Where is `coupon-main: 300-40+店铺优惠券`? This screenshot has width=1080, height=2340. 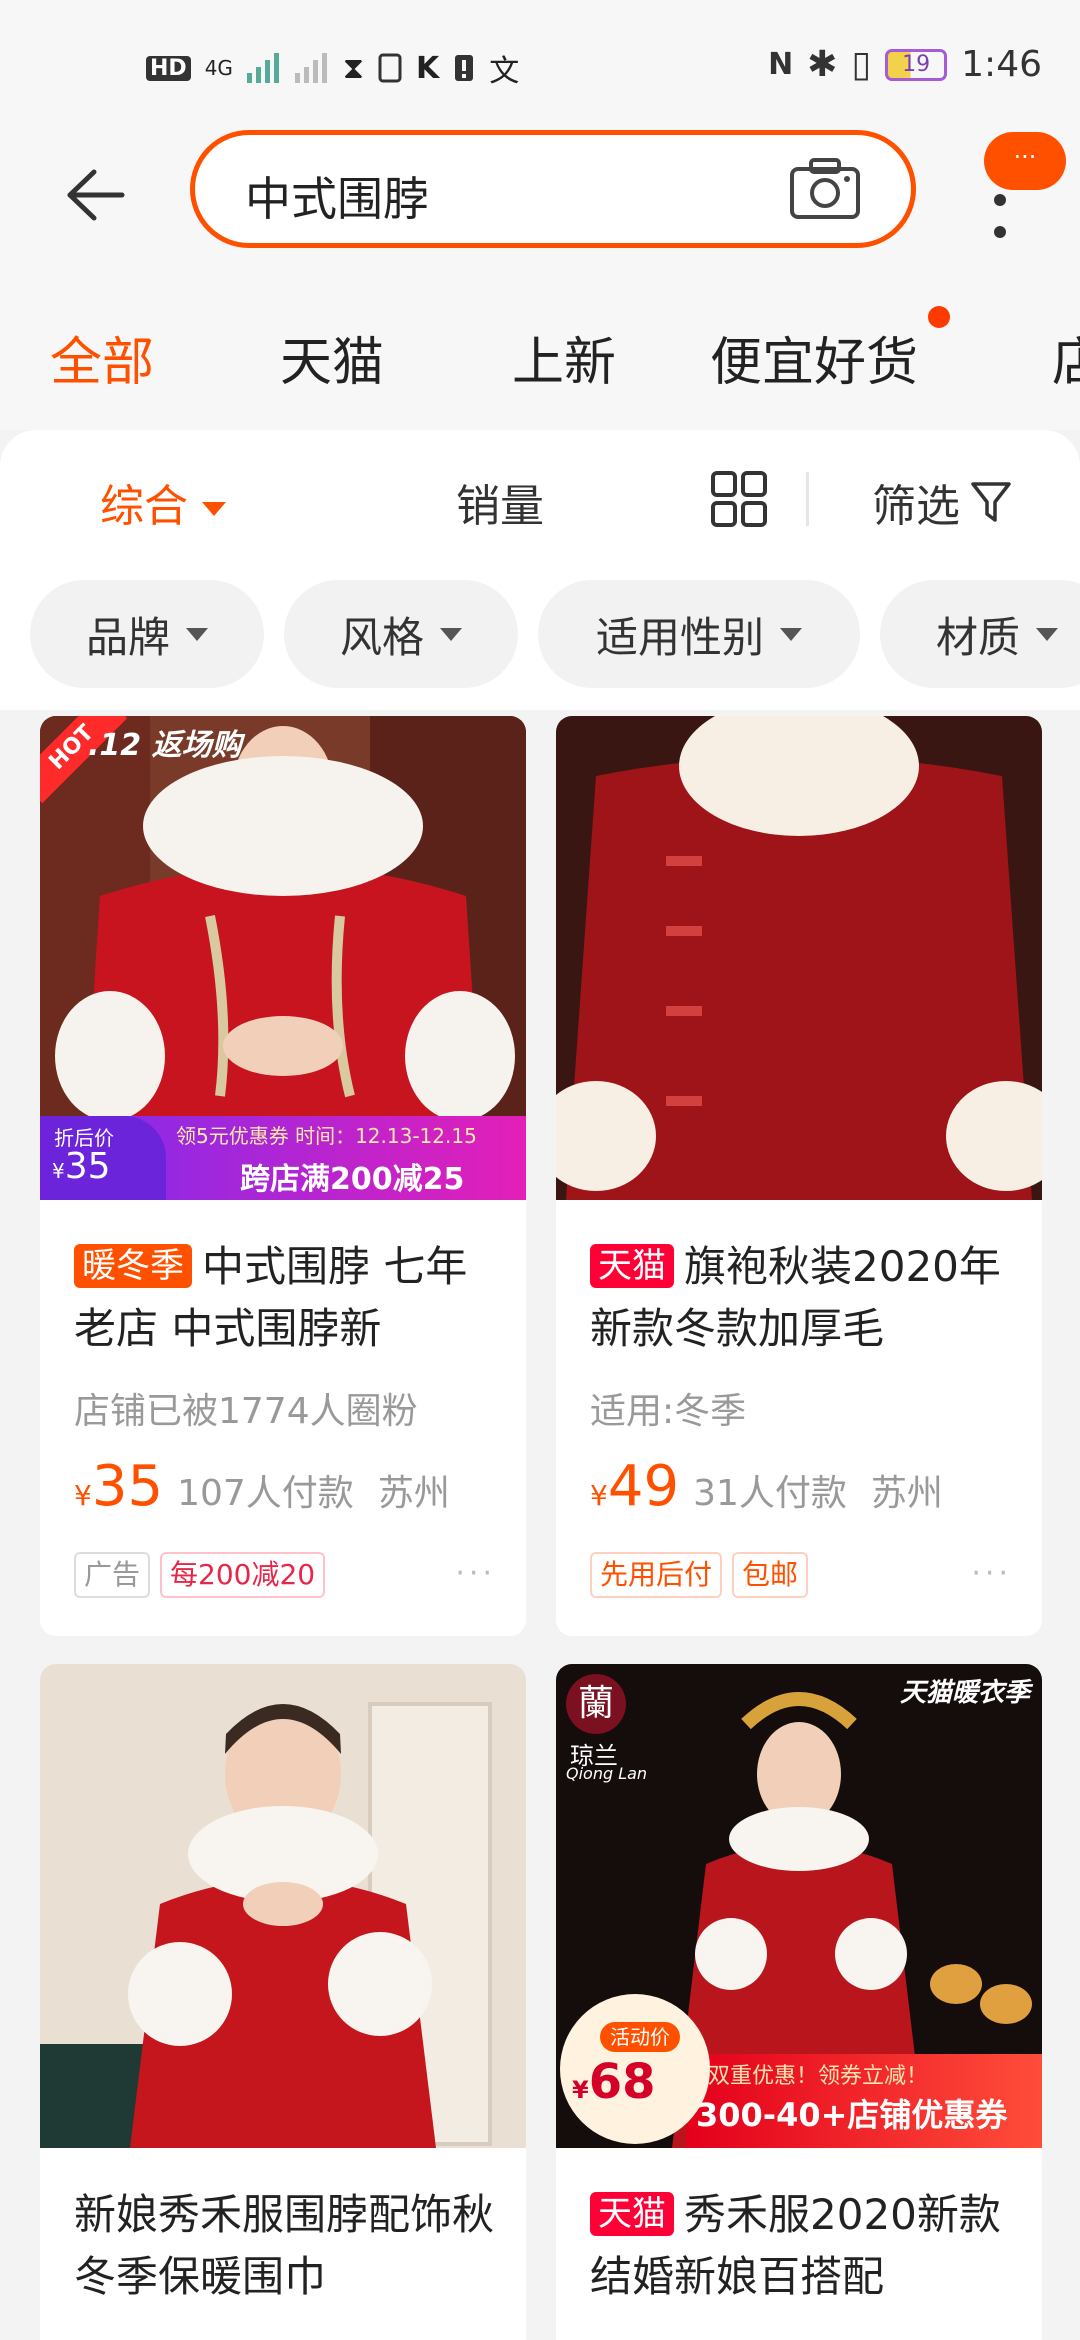
coupon-main: 300-40+店铺优惠券 is located at coordinates (852, 2115).